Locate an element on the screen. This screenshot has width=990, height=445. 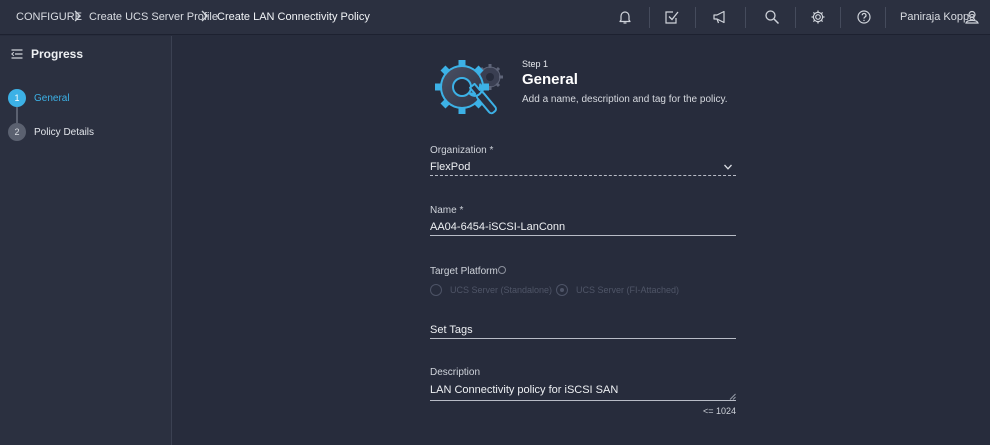
breadcrumb-server-profile: Create UCS Server Profile is located at coordinates (153, 17).